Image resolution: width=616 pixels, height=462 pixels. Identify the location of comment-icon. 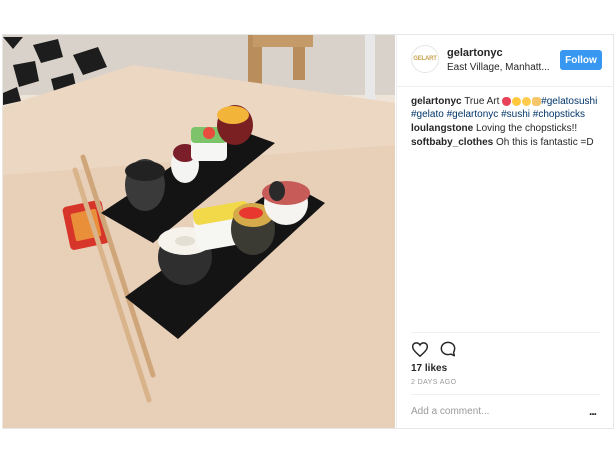
(448, 349).